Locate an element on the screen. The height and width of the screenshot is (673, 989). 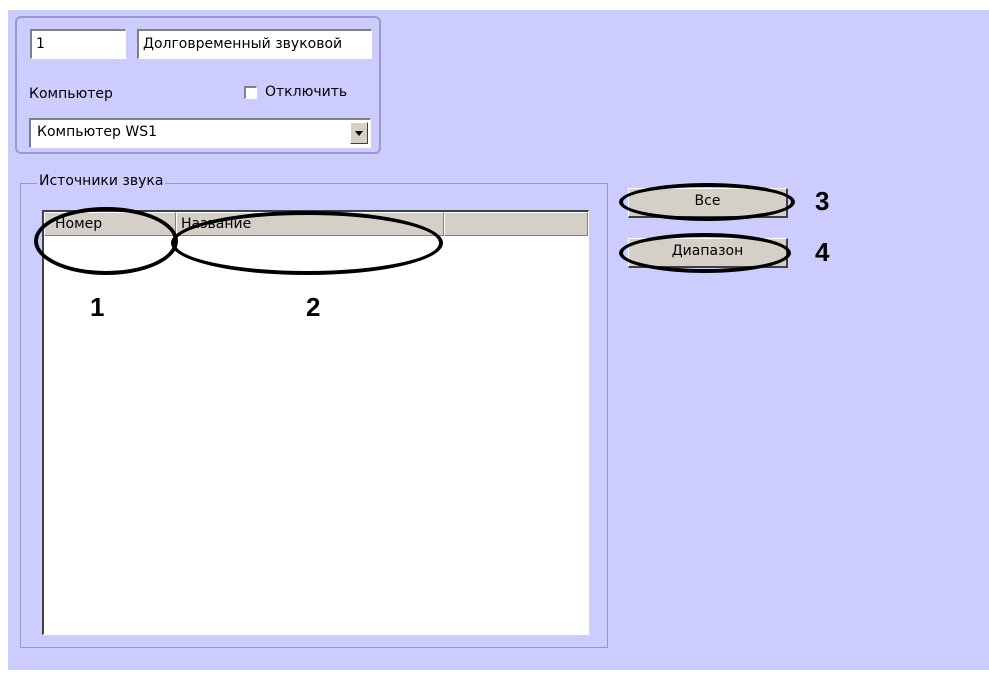
range-button: Диапазон is located at coordinates (708, 253).